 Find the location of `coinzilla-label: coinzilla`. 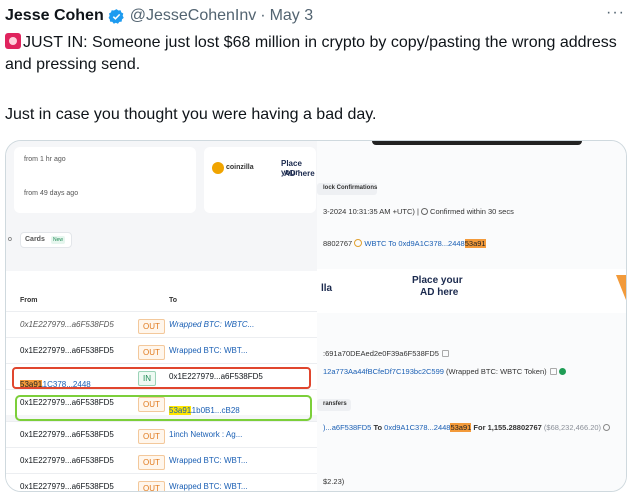

coinzilla-label: coinzilla is located at coordinates (240, 167).